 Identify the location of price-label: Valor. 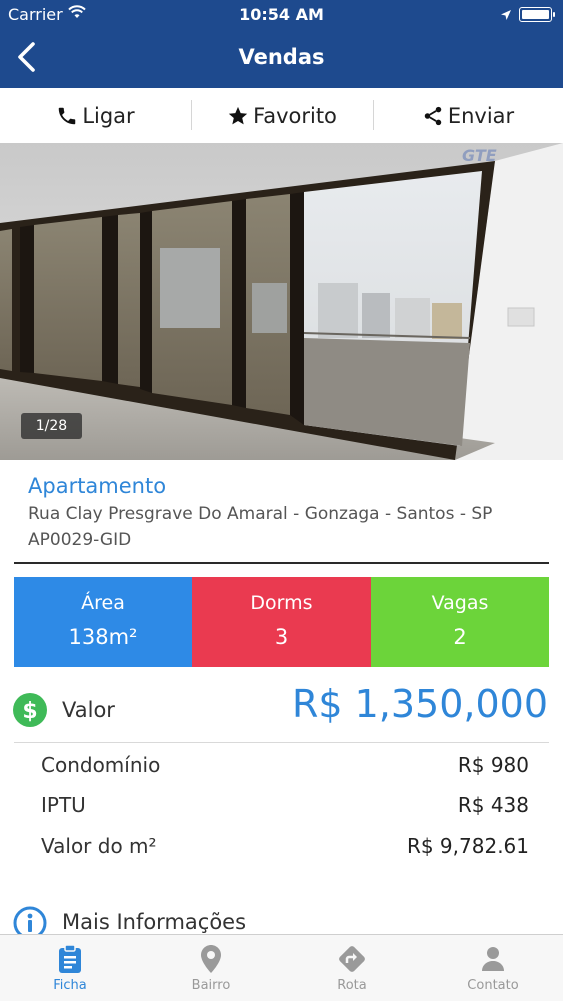
(88, 710).